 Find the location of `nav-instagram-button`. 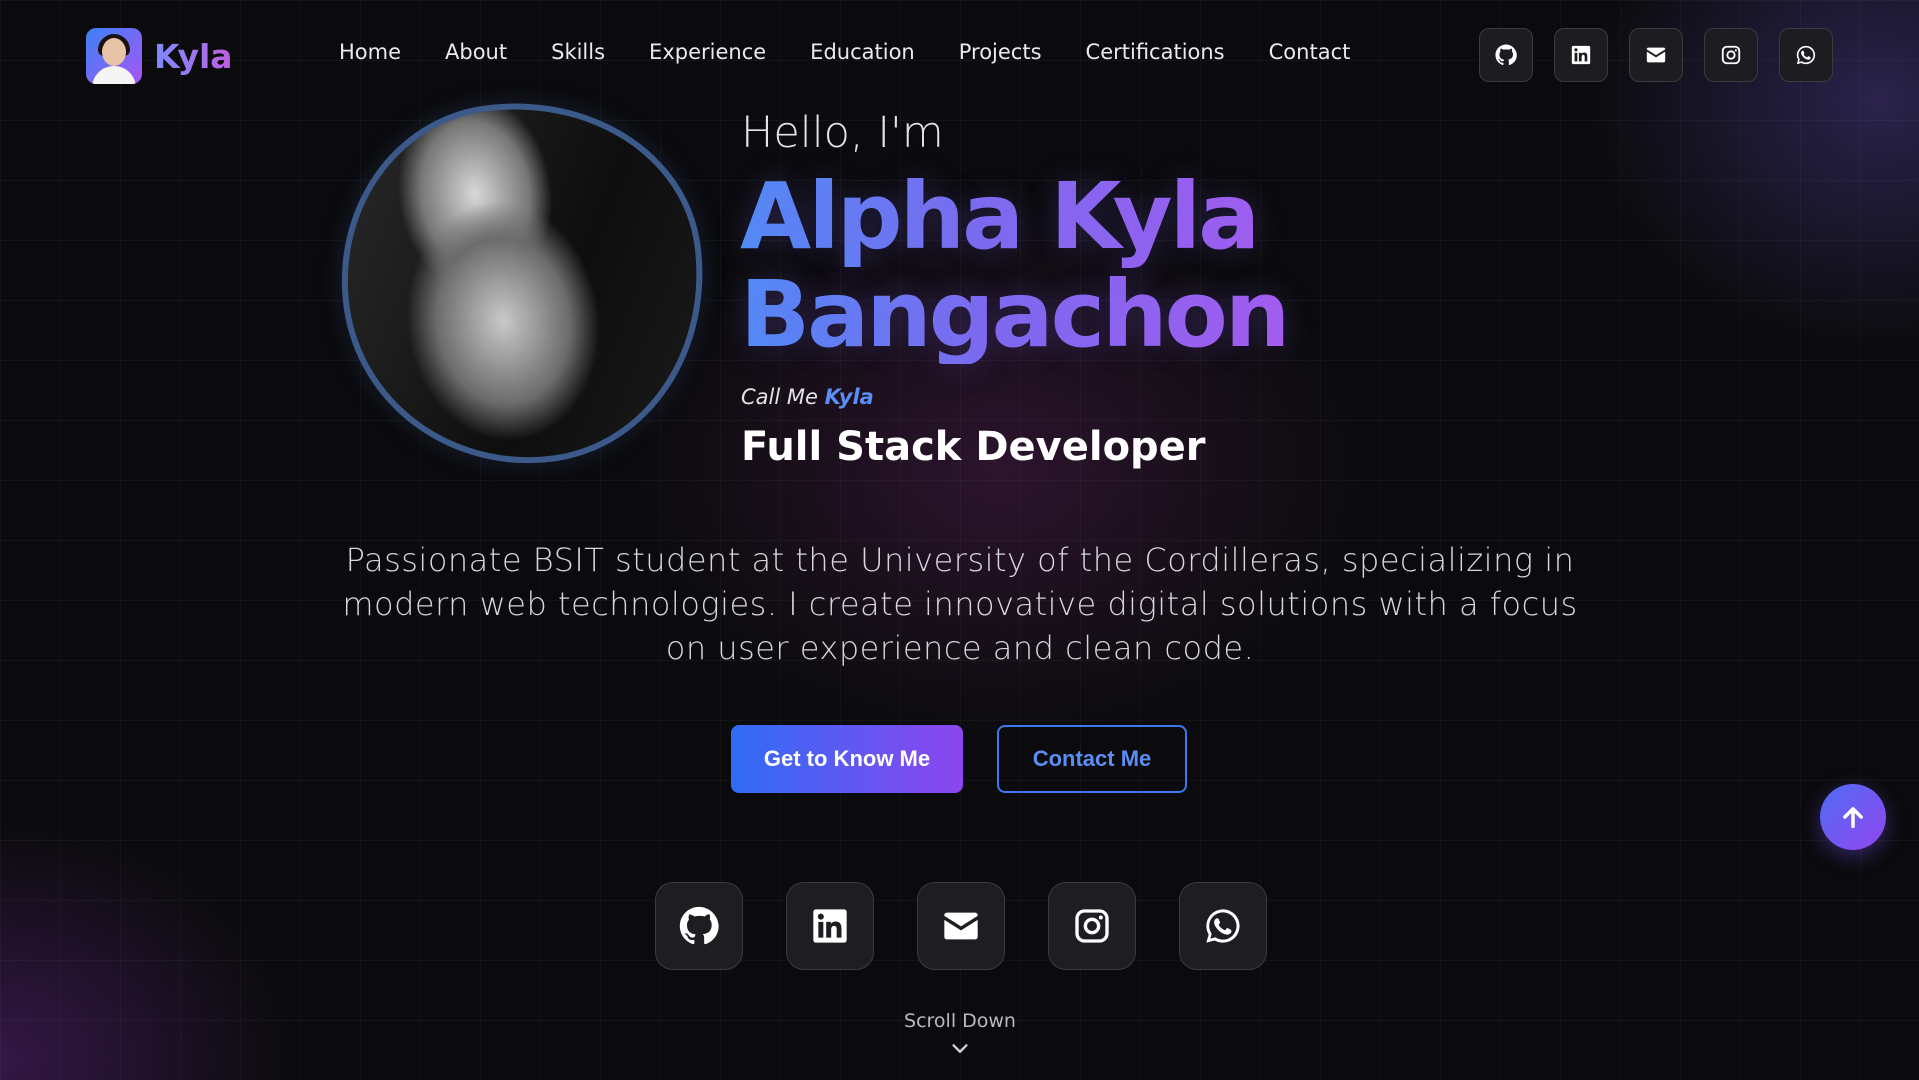

nav-instagram-button is located at coordinates (1731, 55).